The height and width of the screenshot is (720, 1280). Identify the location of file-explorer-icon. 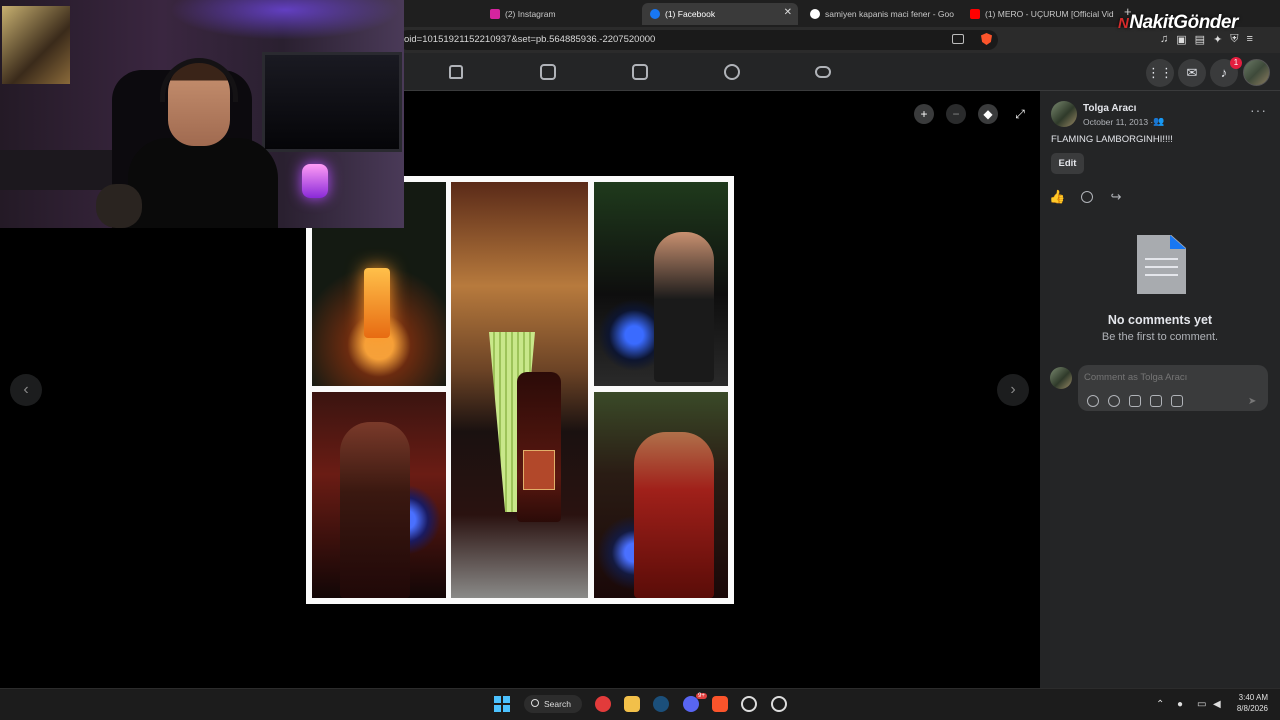
(632, 704).